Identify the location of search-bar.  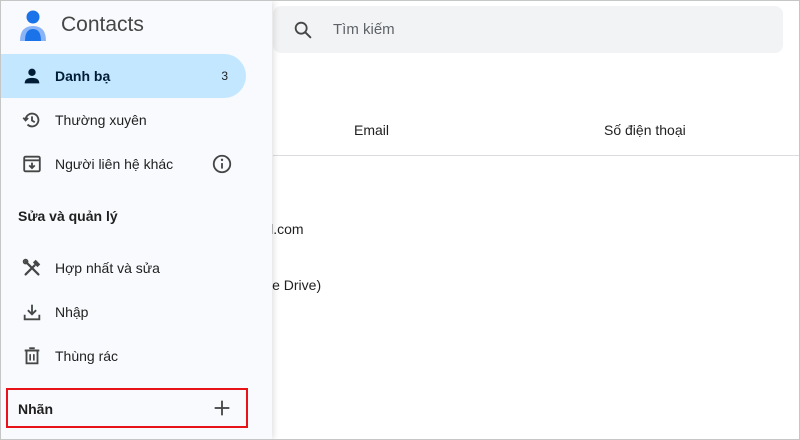
(528, 29).